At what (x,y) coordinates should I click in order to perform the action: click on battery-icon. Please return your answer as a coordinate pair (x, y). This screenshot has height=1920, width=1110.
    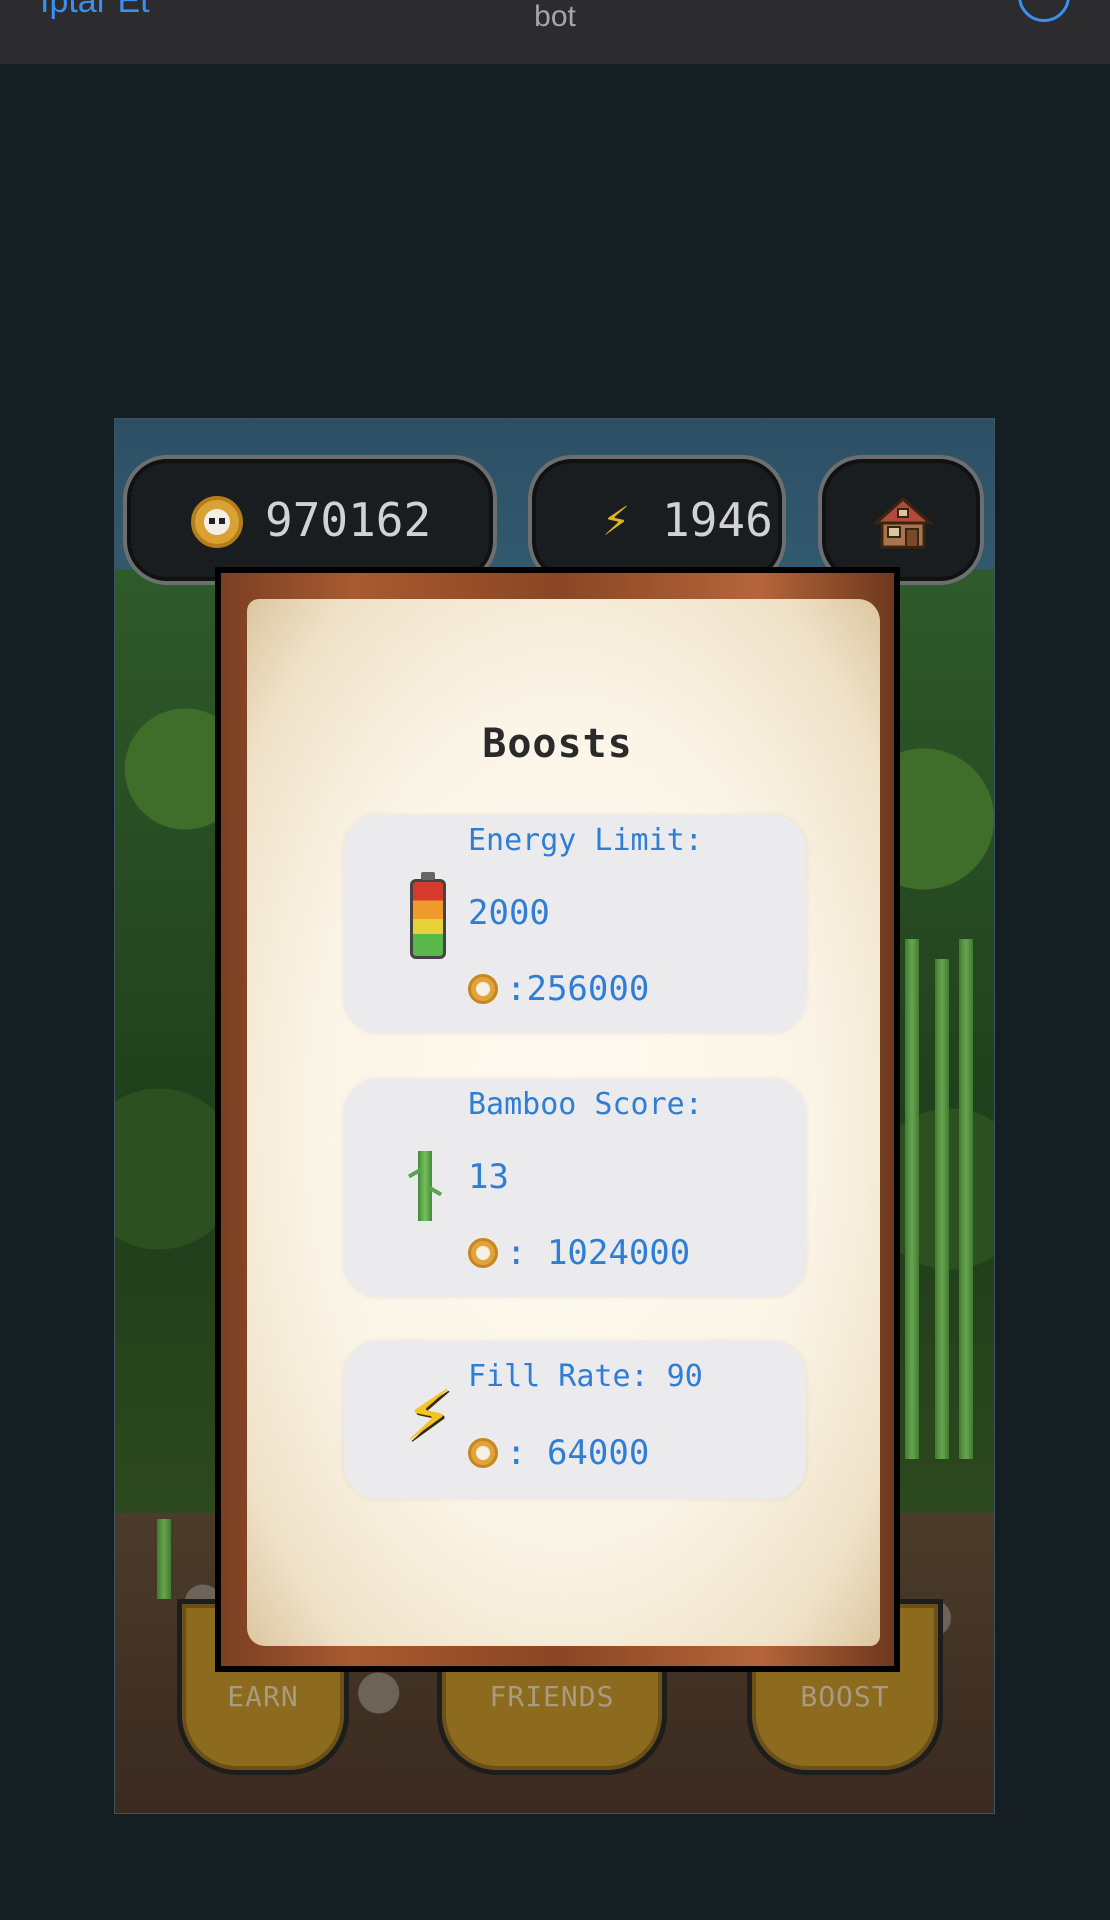
    Looking at the image, I should click on (428, 915).